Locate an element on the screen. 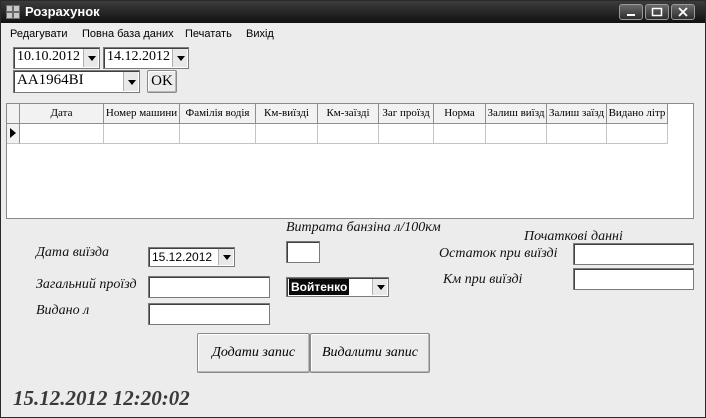  remainder-field is located at coordinates (633, 254).